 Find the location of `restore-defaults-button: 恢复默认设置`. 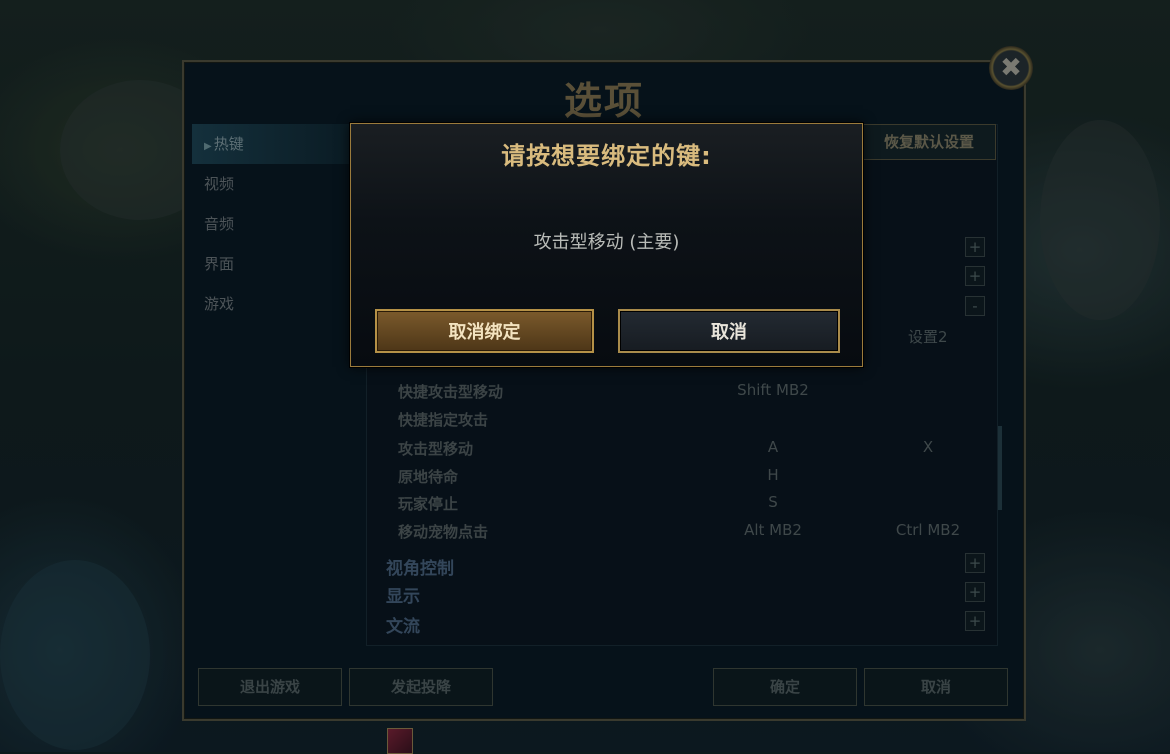

restore-defaults-button: 恢复默认设置 is located at coordinates (929, 142).